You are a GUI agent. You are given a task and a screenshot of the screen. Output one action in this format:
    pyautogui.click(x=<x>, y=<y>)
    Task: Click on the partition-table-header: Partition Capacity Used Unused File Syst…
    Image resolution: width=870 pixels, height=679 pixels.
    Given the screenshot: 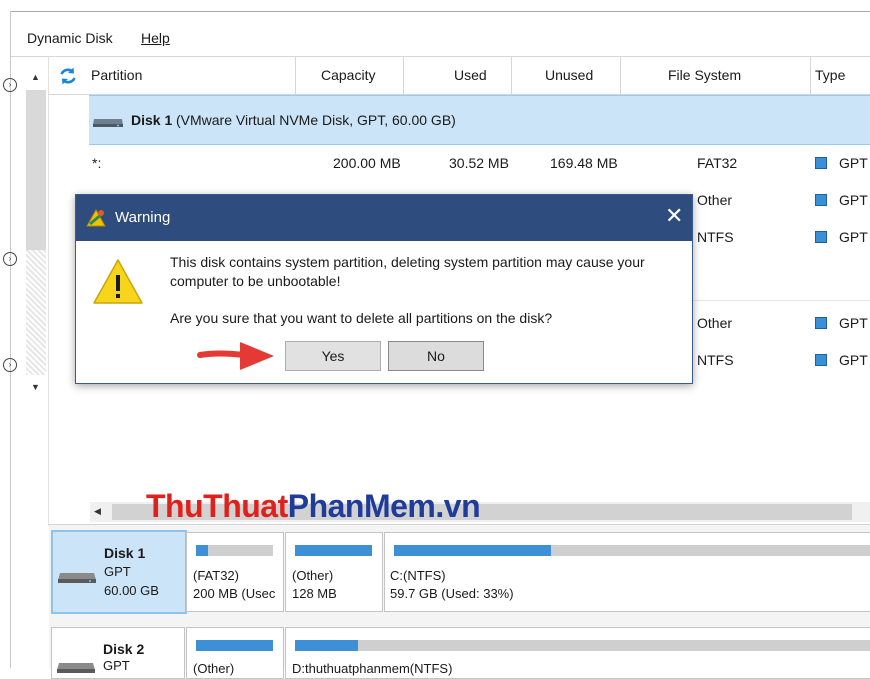 What is the action you would take?
    pyautogui.click(x=459, y=76)
    